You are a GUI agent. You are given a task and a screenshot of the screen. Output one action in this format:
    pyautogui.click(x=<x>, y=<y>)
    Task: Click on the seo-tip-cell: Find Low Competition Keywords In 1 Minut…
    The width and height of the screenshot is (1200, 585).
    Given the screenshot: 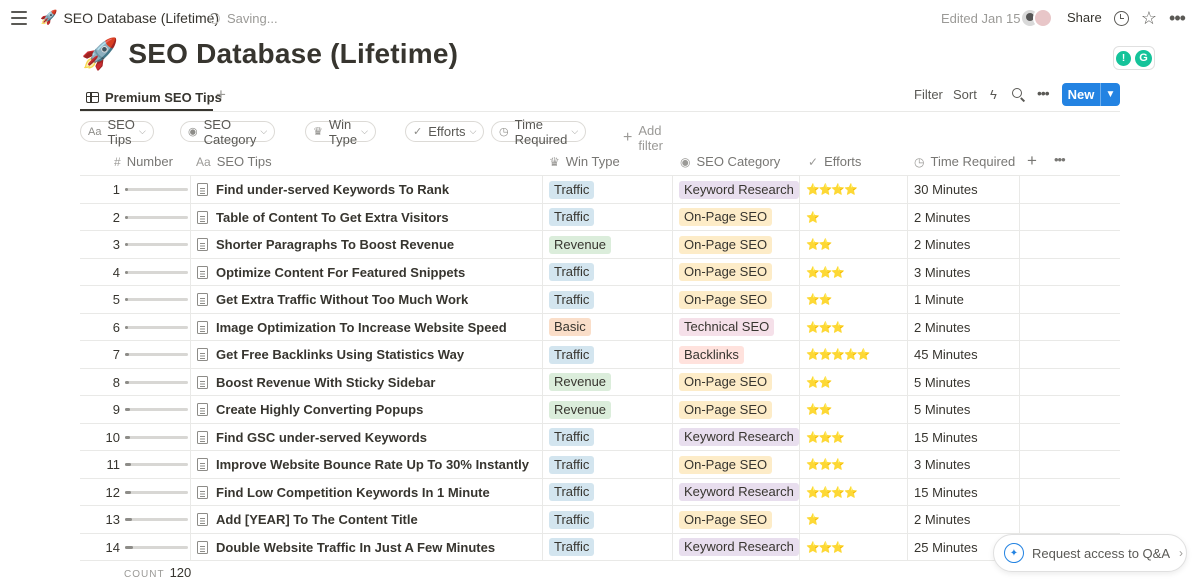 What is the action you would take?
    pyautogui.click(x=369, y=492)
    